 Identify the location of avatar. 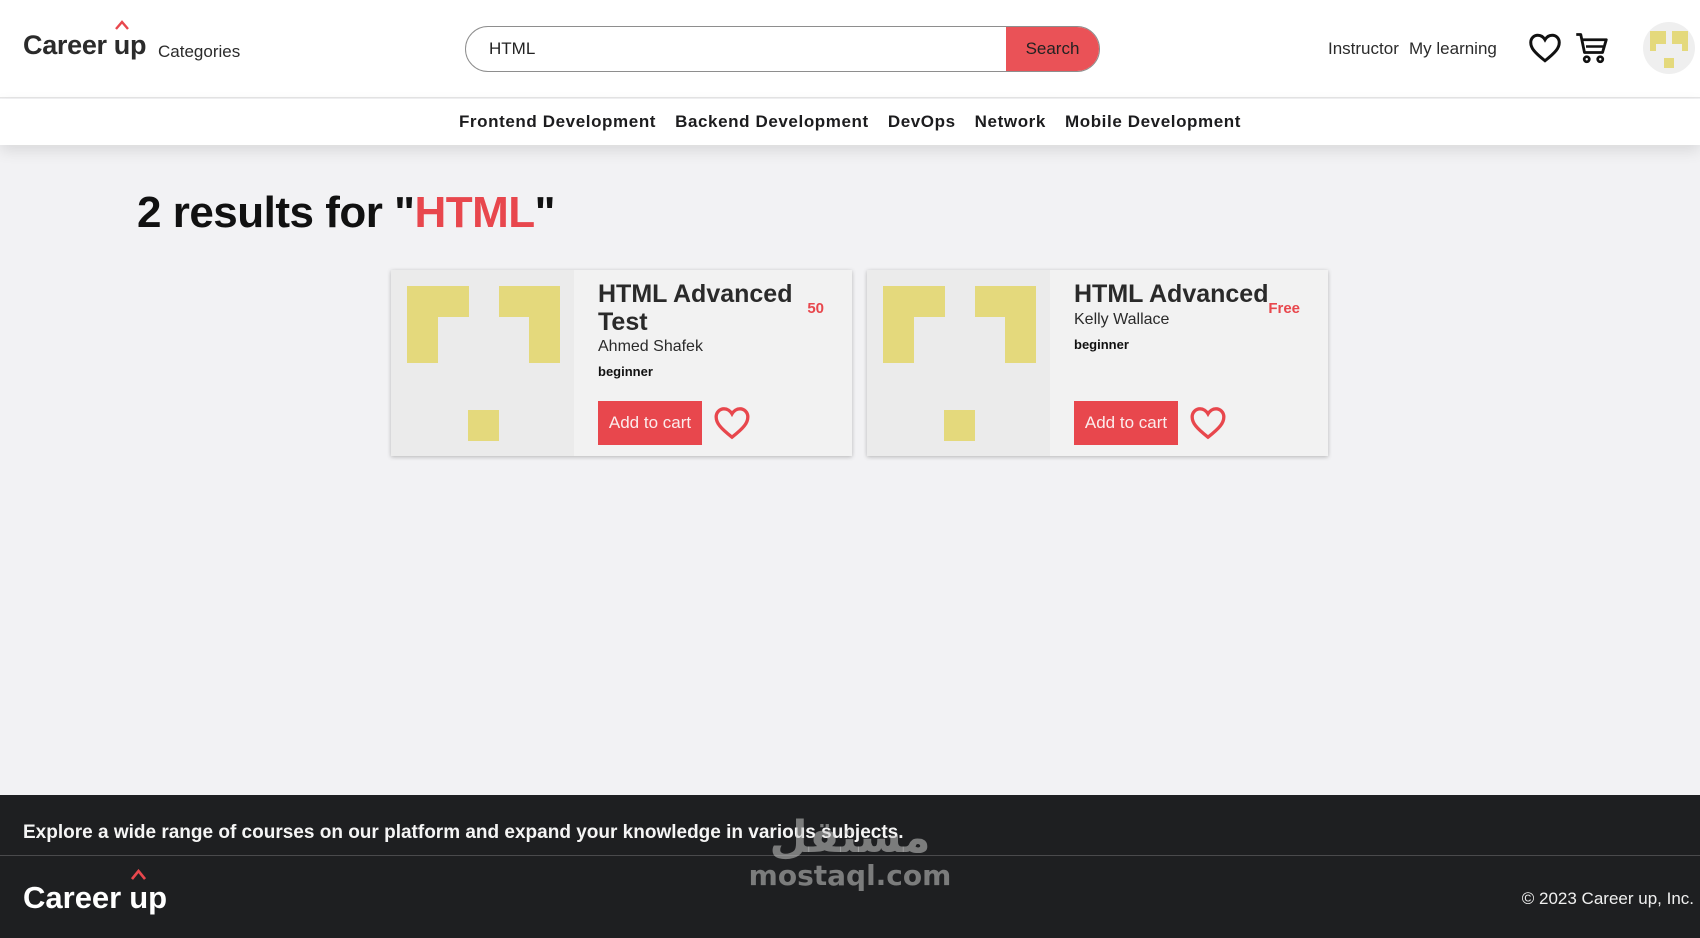
(1669, 48).